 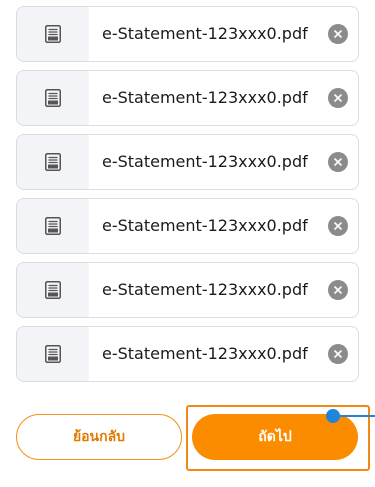 What do you see at coordinates (99, 437) in the screenshot?
I see `back-button: ย้อนกลับ` at bounding box center [99, 437].